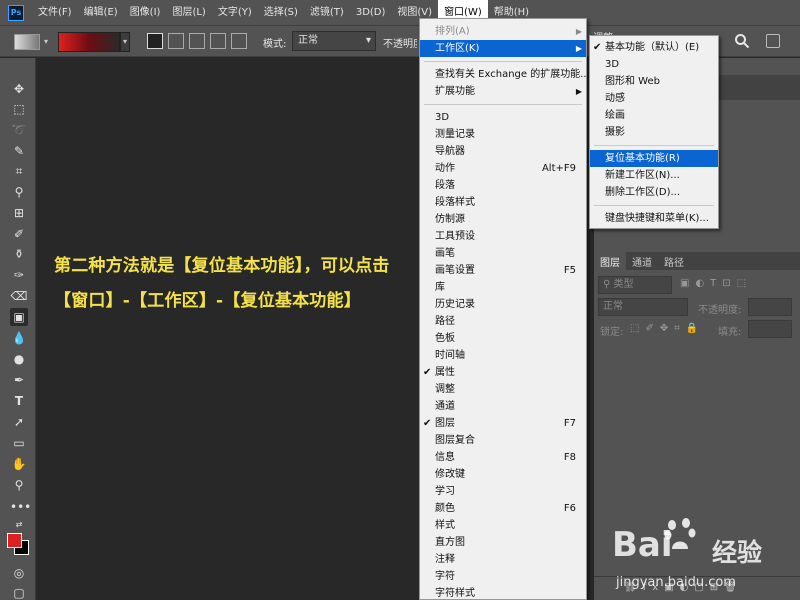 Image resolution: width=800 pixels, height=600 pixels. I want to click on eyedropper-tool-icon: ⚲, so click(19, 192).